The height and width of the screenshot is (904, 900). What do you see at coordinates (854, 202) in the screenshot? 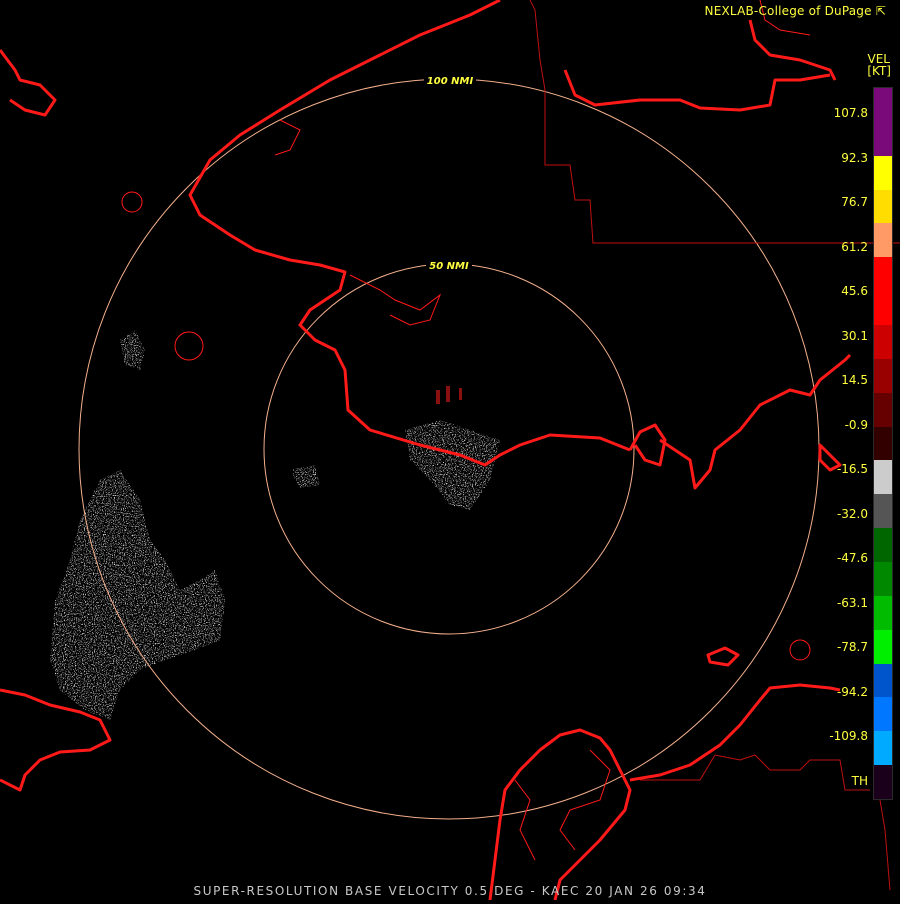
I see `legend-label: 76.7` at bounding box center [854, 202].